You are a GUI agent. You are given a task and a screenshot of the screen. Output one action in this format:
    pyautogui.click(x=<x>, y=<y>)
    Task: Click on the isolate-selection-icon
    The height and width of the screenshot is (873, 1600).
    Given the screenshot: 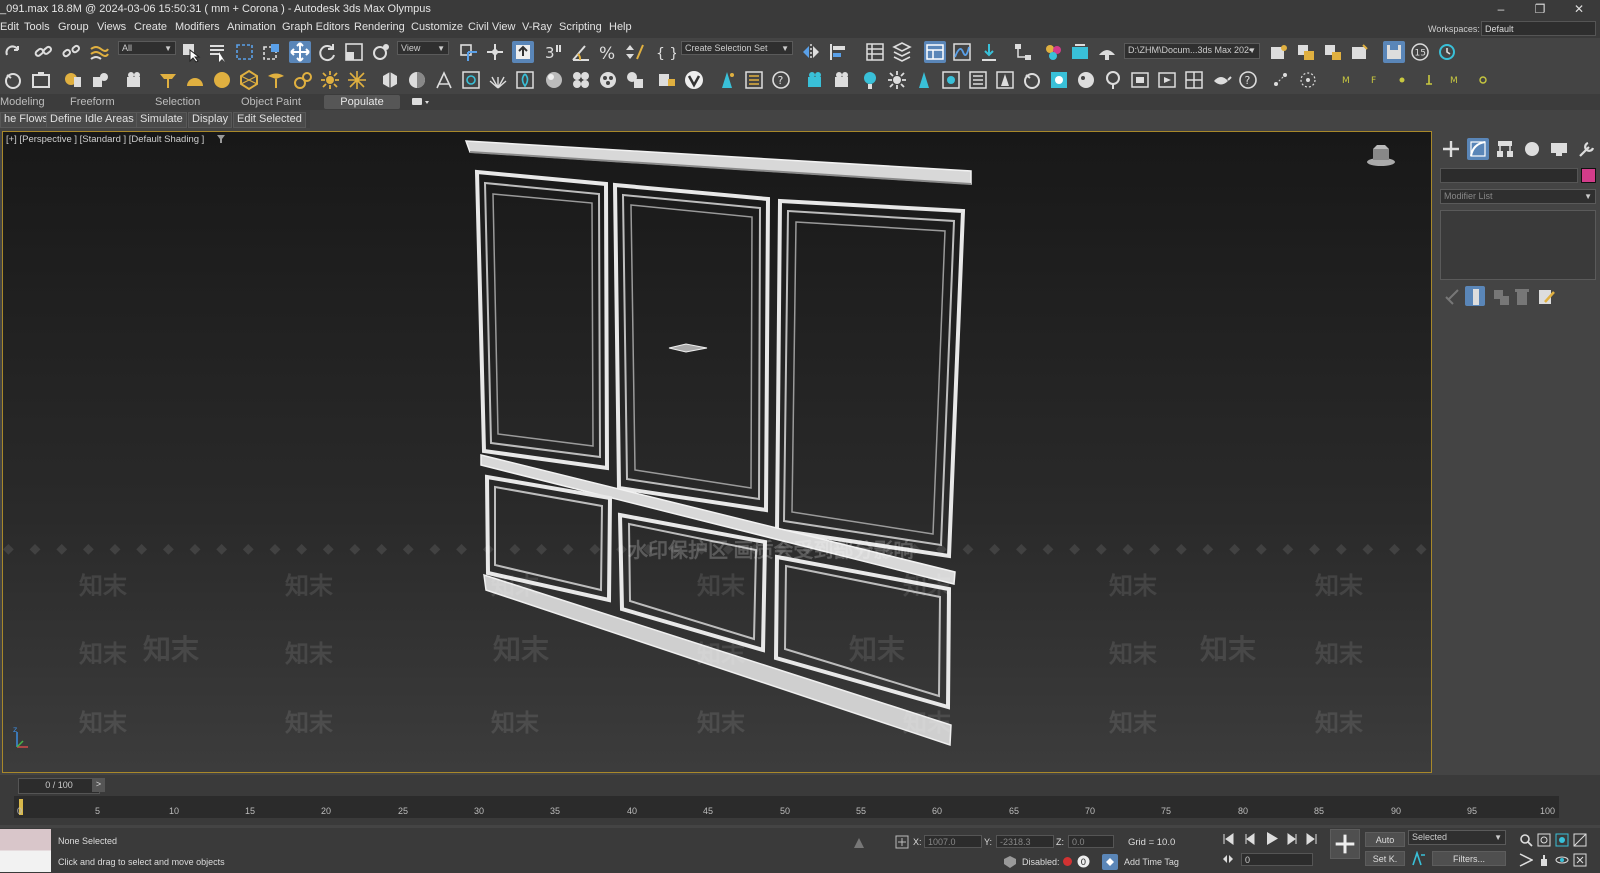 What is the action you would take?
    pyautogui.click(x=859, y=843)
    